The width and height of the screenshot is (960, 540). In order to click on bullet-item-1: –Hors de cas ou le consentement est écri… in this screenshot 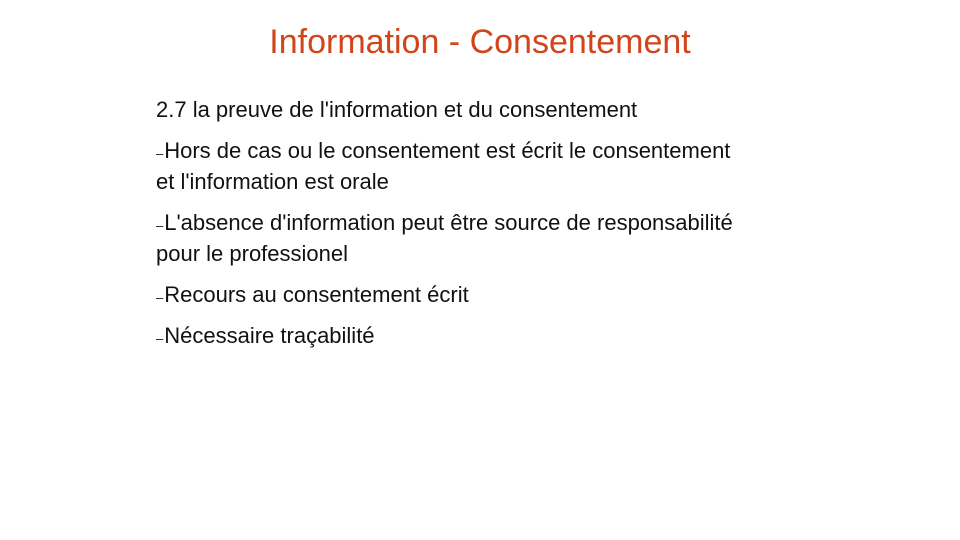, I will do `click(446, 166)`.